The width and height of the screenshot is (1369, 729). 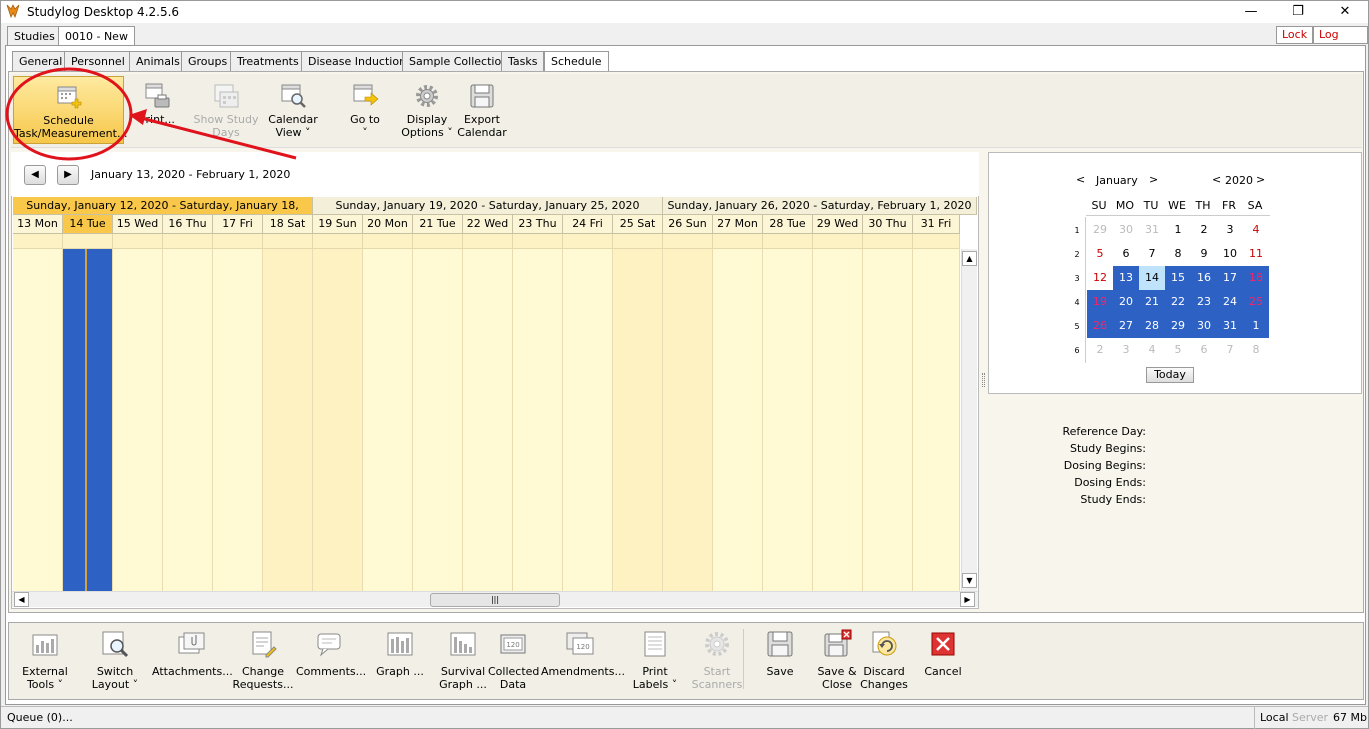 What do you see at coordinates (969, 258) in the screenshot?
I see `scroll-up-button: ▲` at bounding box center [969, 258].